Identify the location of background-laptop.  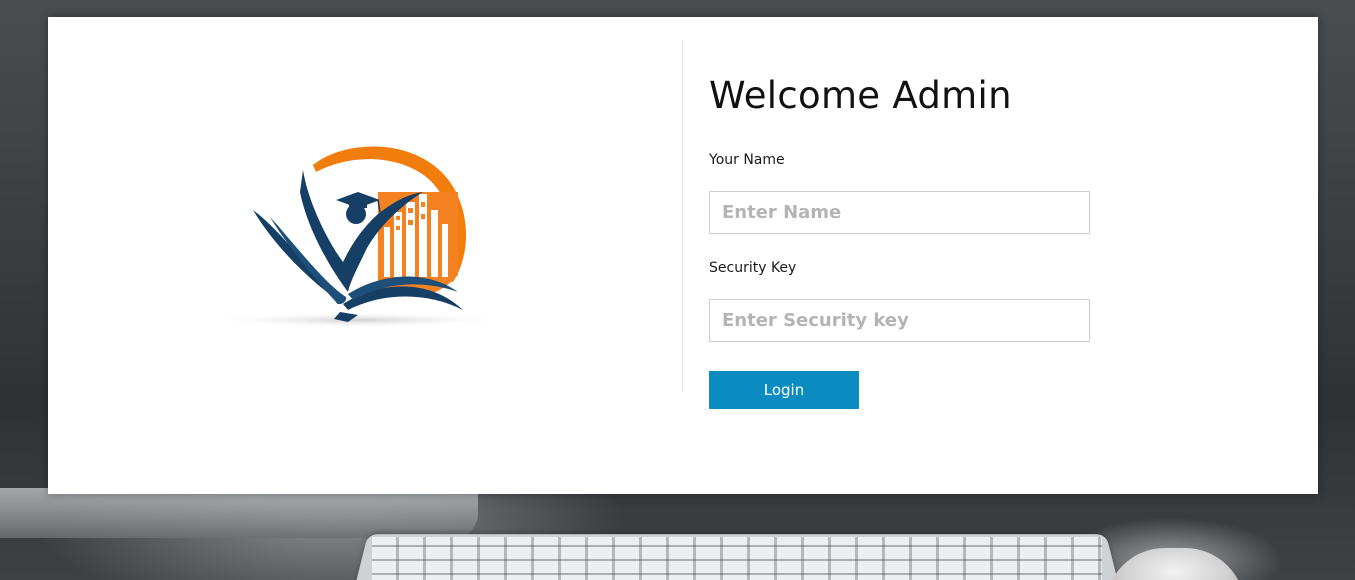
(239, 513).